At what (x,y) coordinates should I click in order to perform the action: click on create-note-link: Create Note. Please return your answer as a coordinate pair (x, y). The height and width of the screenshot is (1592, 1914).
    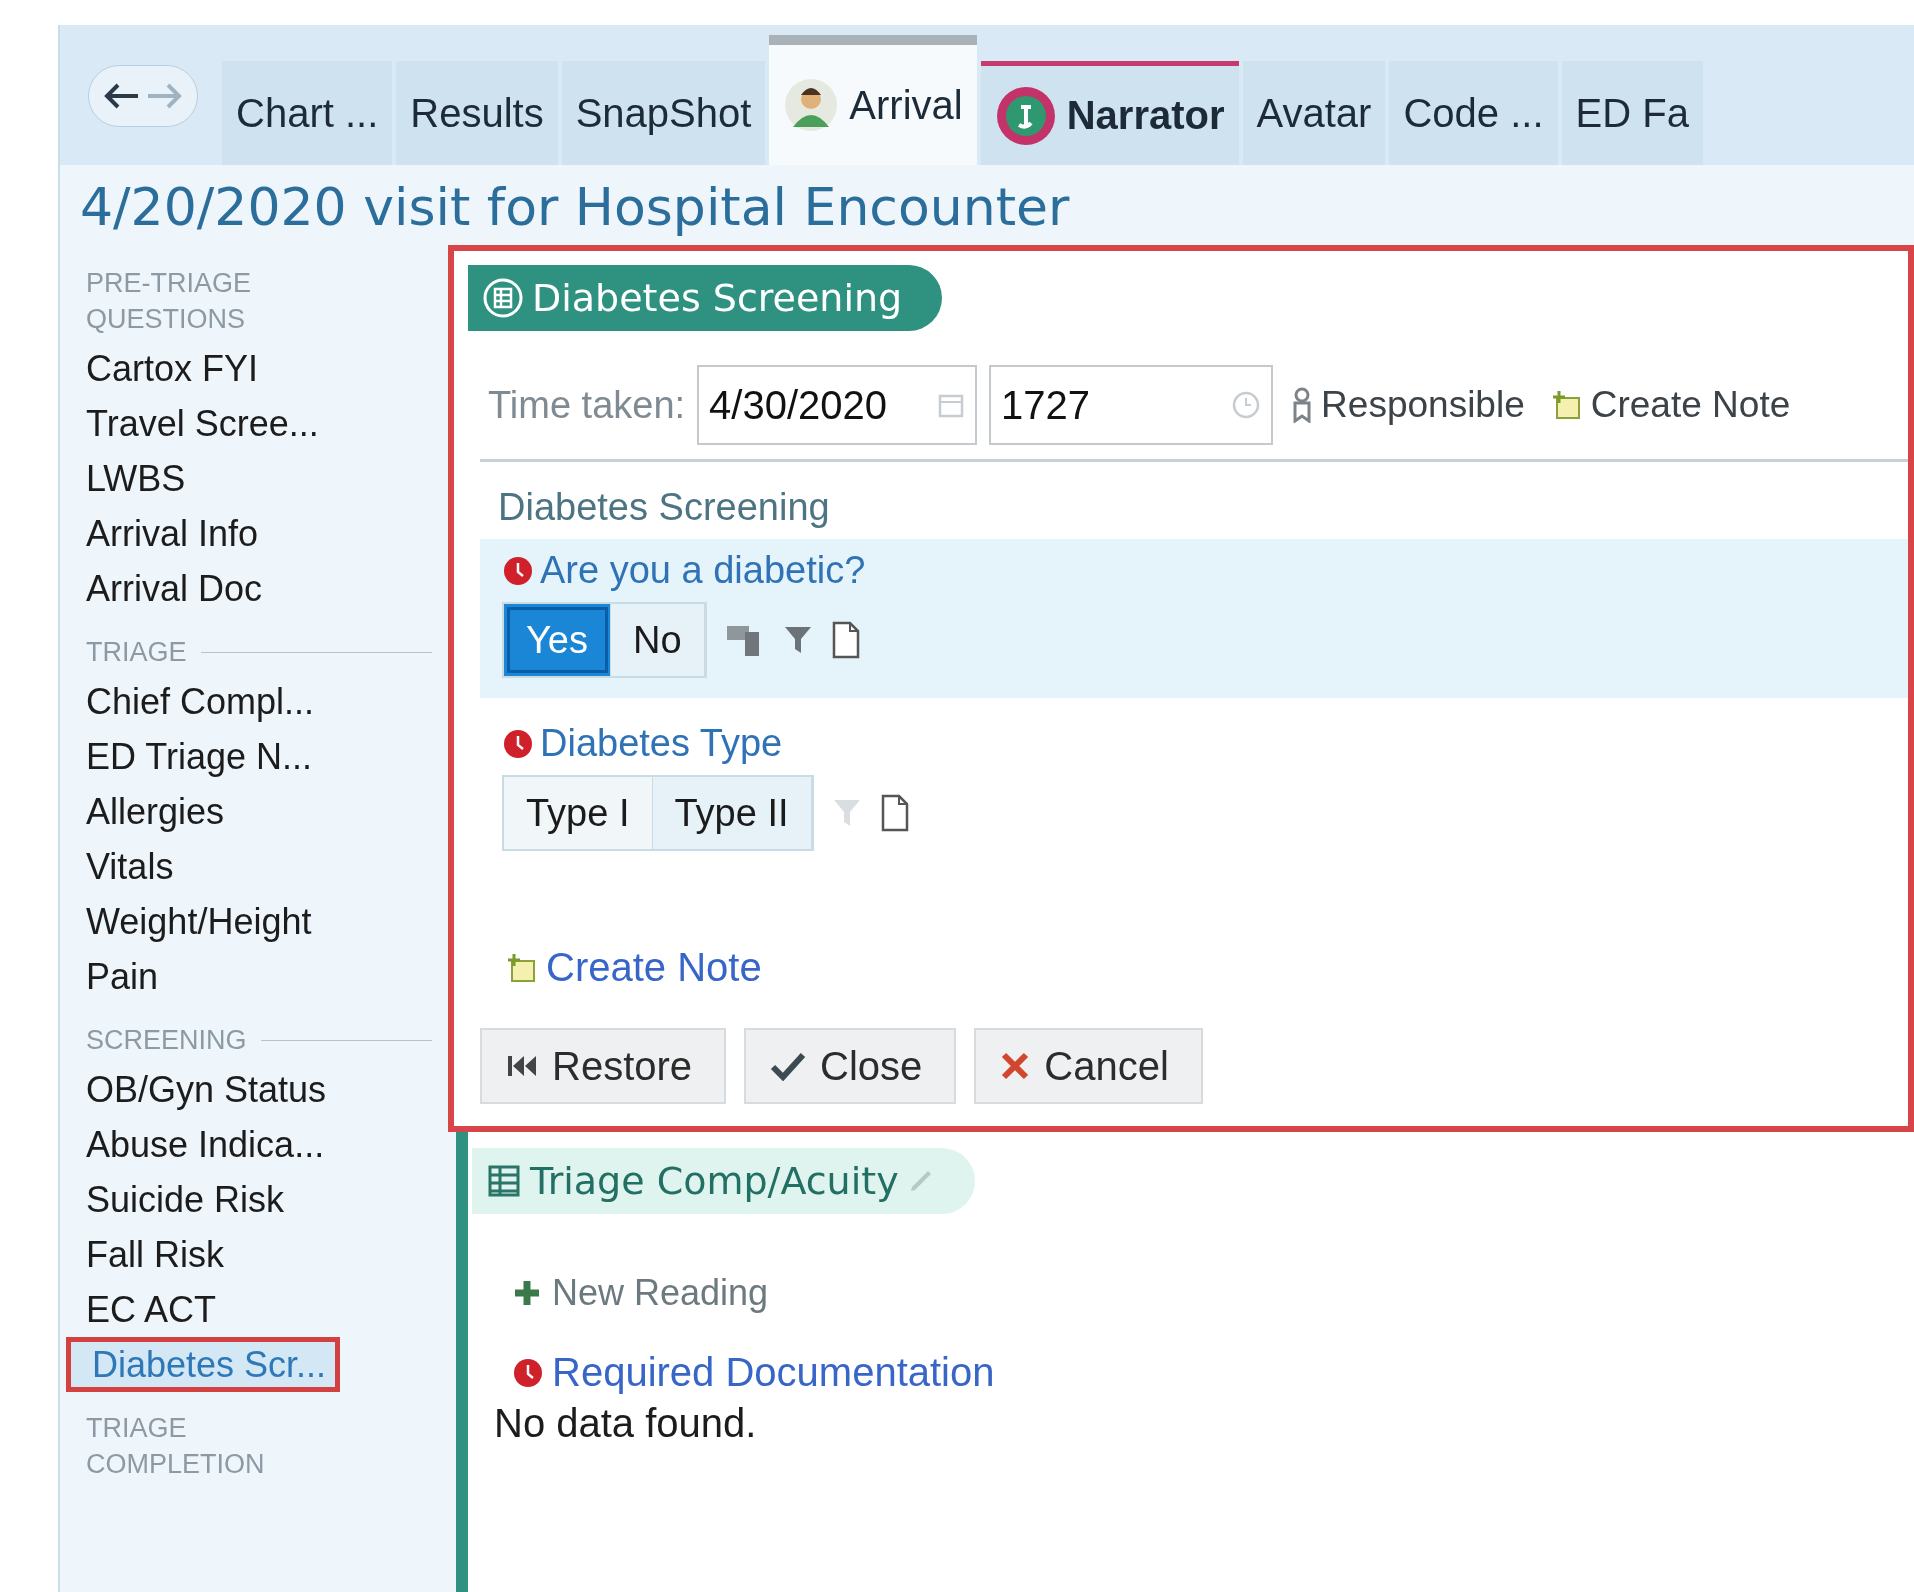
    Looking at the image, I should click on (1206, 967).